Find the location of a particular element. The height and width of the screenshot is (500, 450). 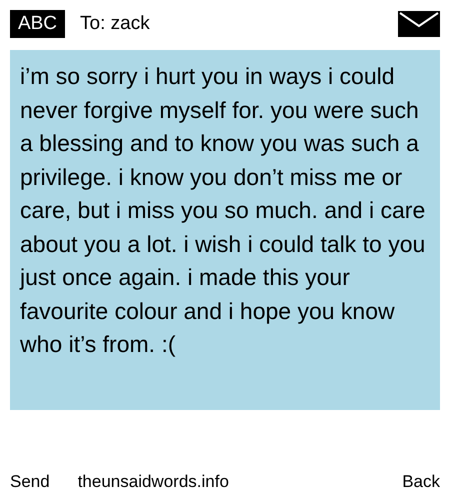

badge-label: ABC is located at coordinates (37, 24).